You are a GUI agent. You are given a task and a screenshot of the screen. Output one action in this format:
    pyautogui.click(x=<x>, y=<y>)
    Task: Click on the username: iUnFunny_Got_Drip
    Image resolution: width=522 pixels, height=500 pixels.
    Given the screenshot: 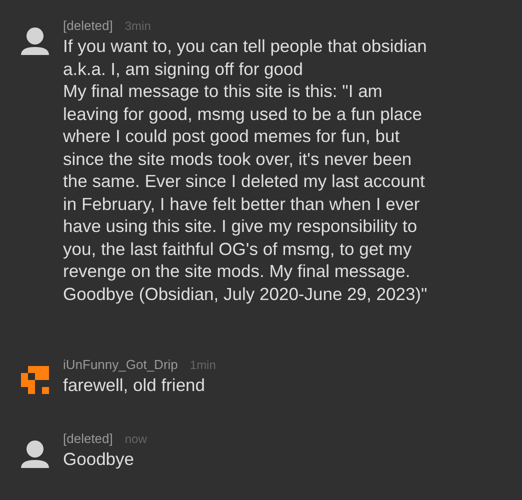 What is the action you would take?
    pyautogui.click(x=120, y=364)
    